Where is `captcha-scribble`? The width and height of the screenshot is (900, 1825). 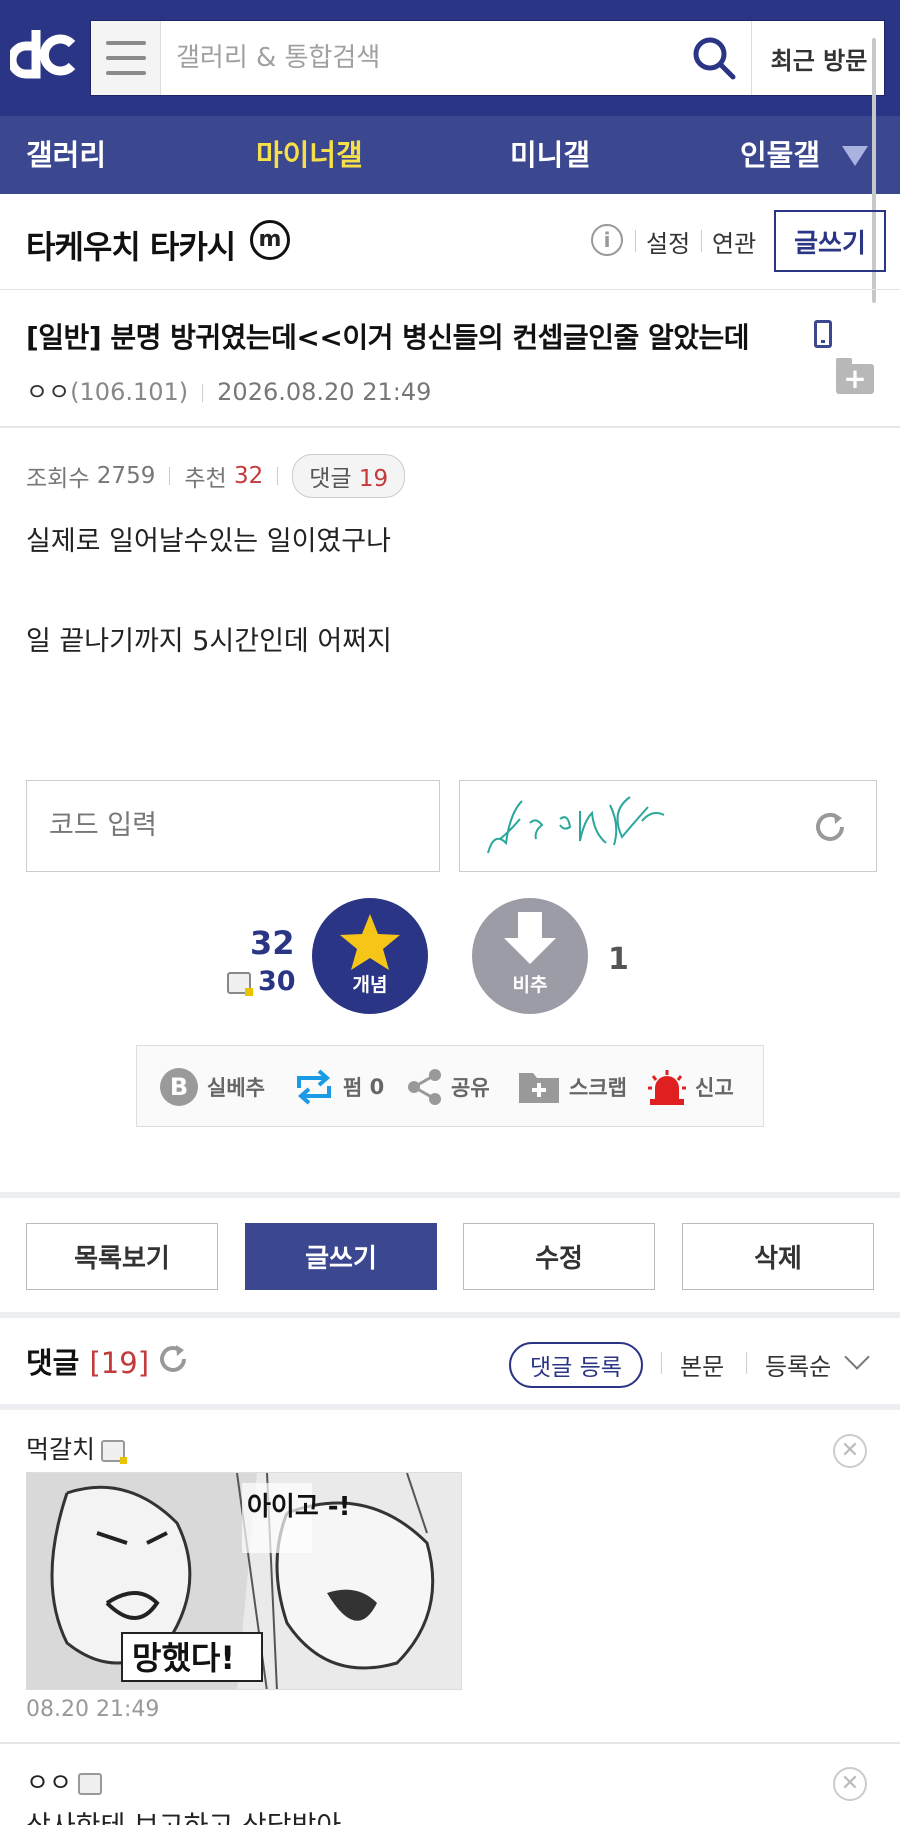
captcha-scribble is located at coordinates (576, 825).